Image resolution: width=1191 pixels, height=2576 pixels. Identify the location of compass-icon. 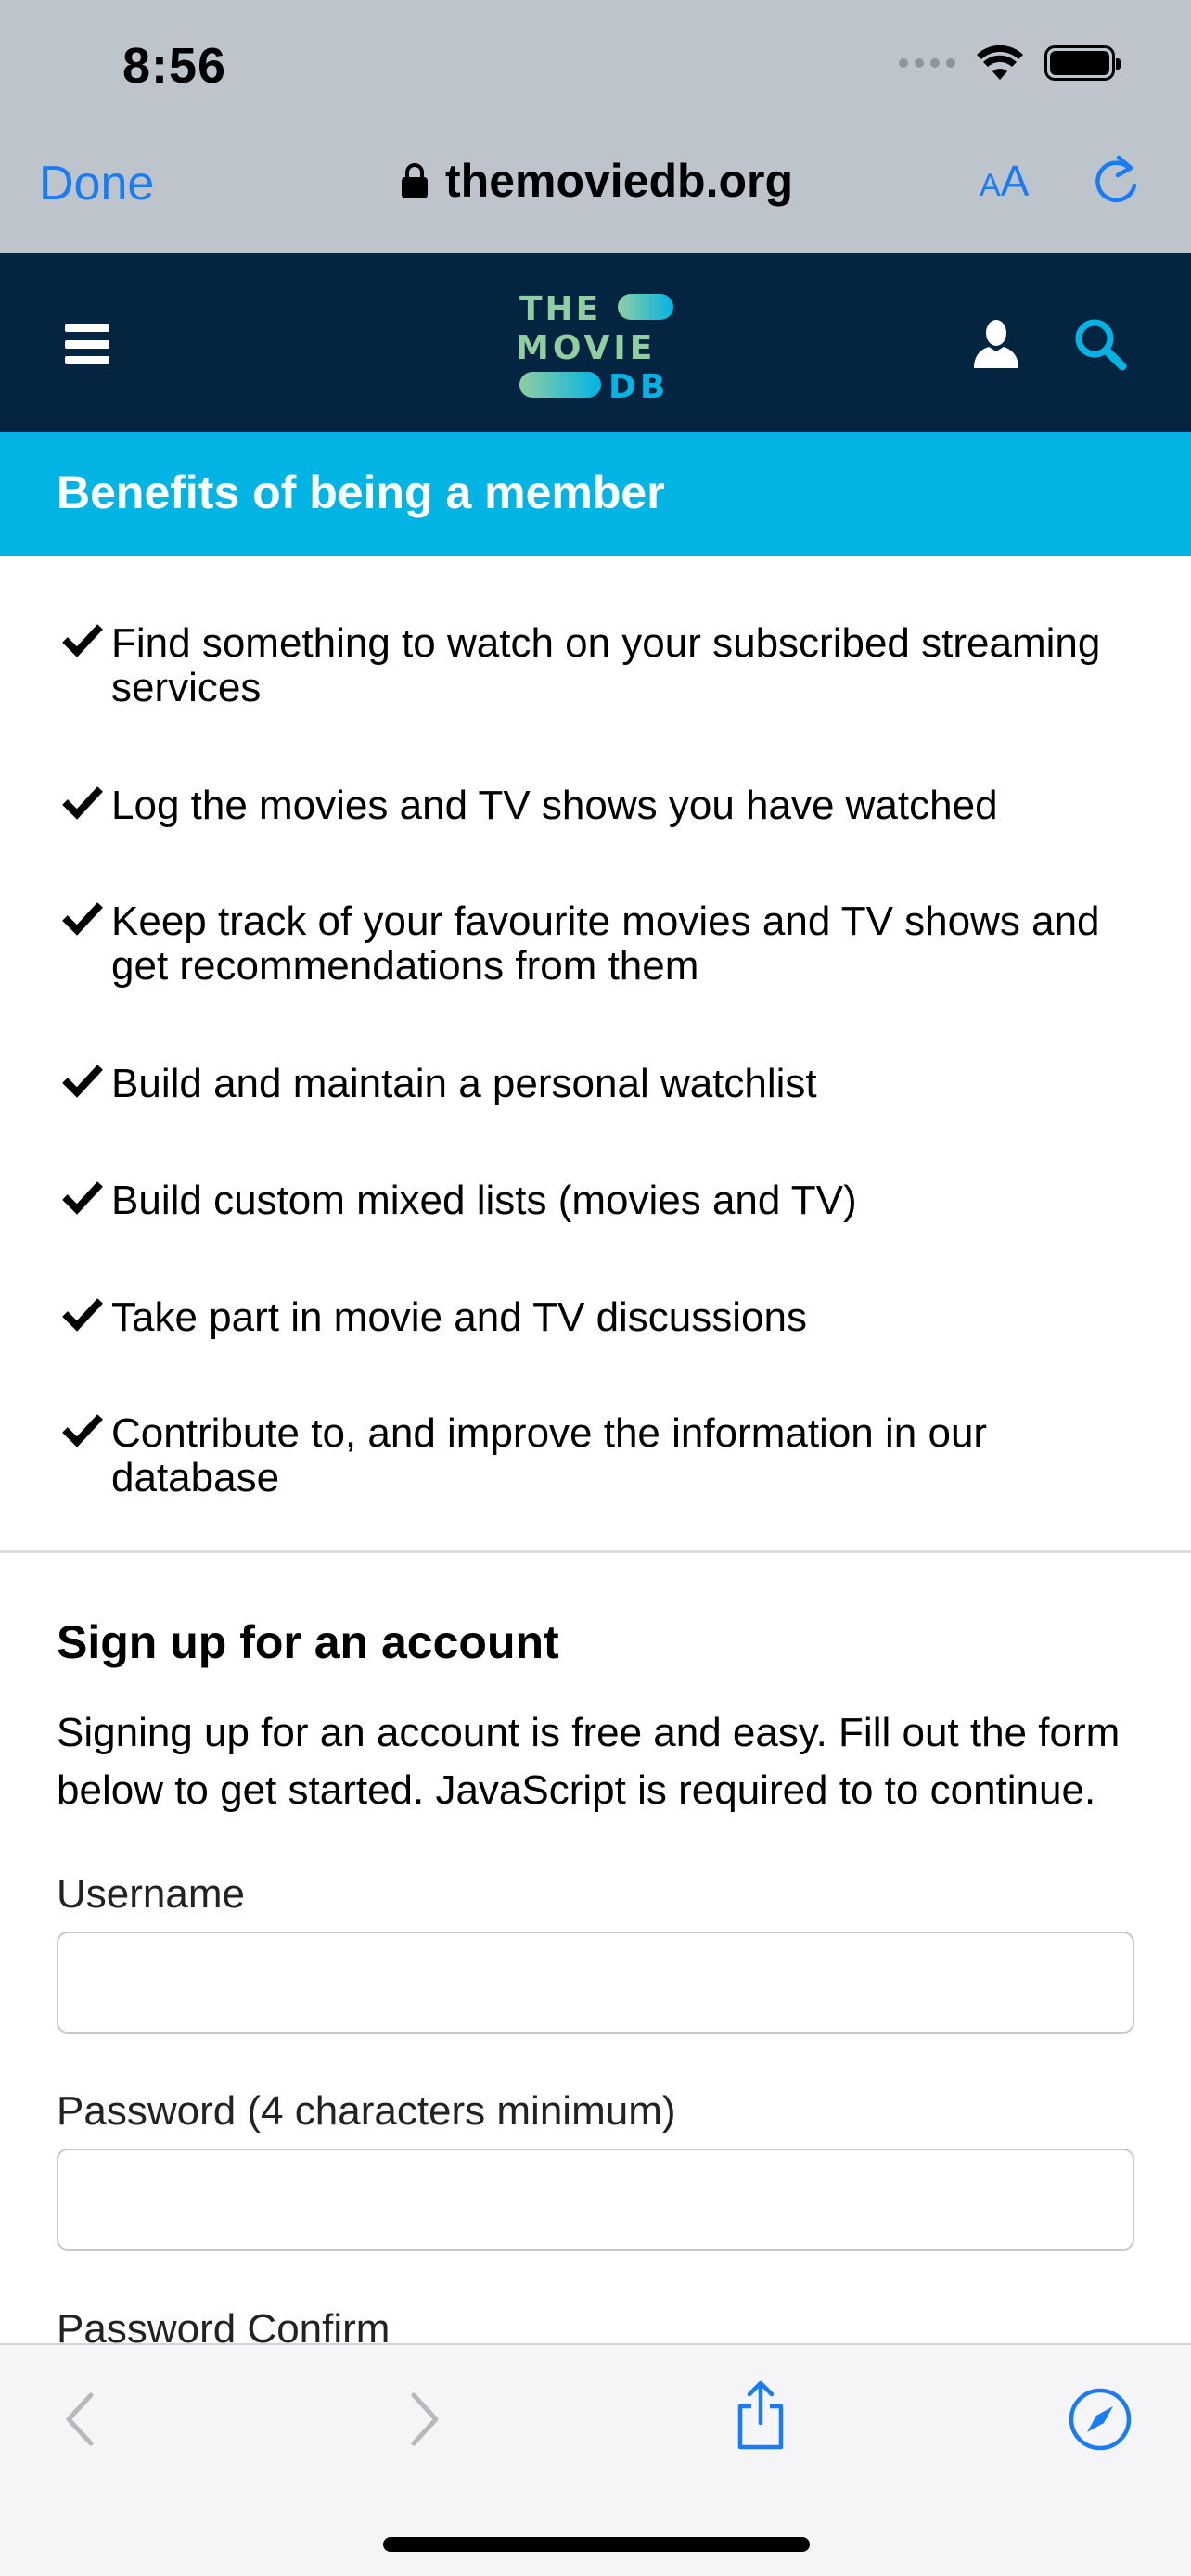
(1100, 2419).